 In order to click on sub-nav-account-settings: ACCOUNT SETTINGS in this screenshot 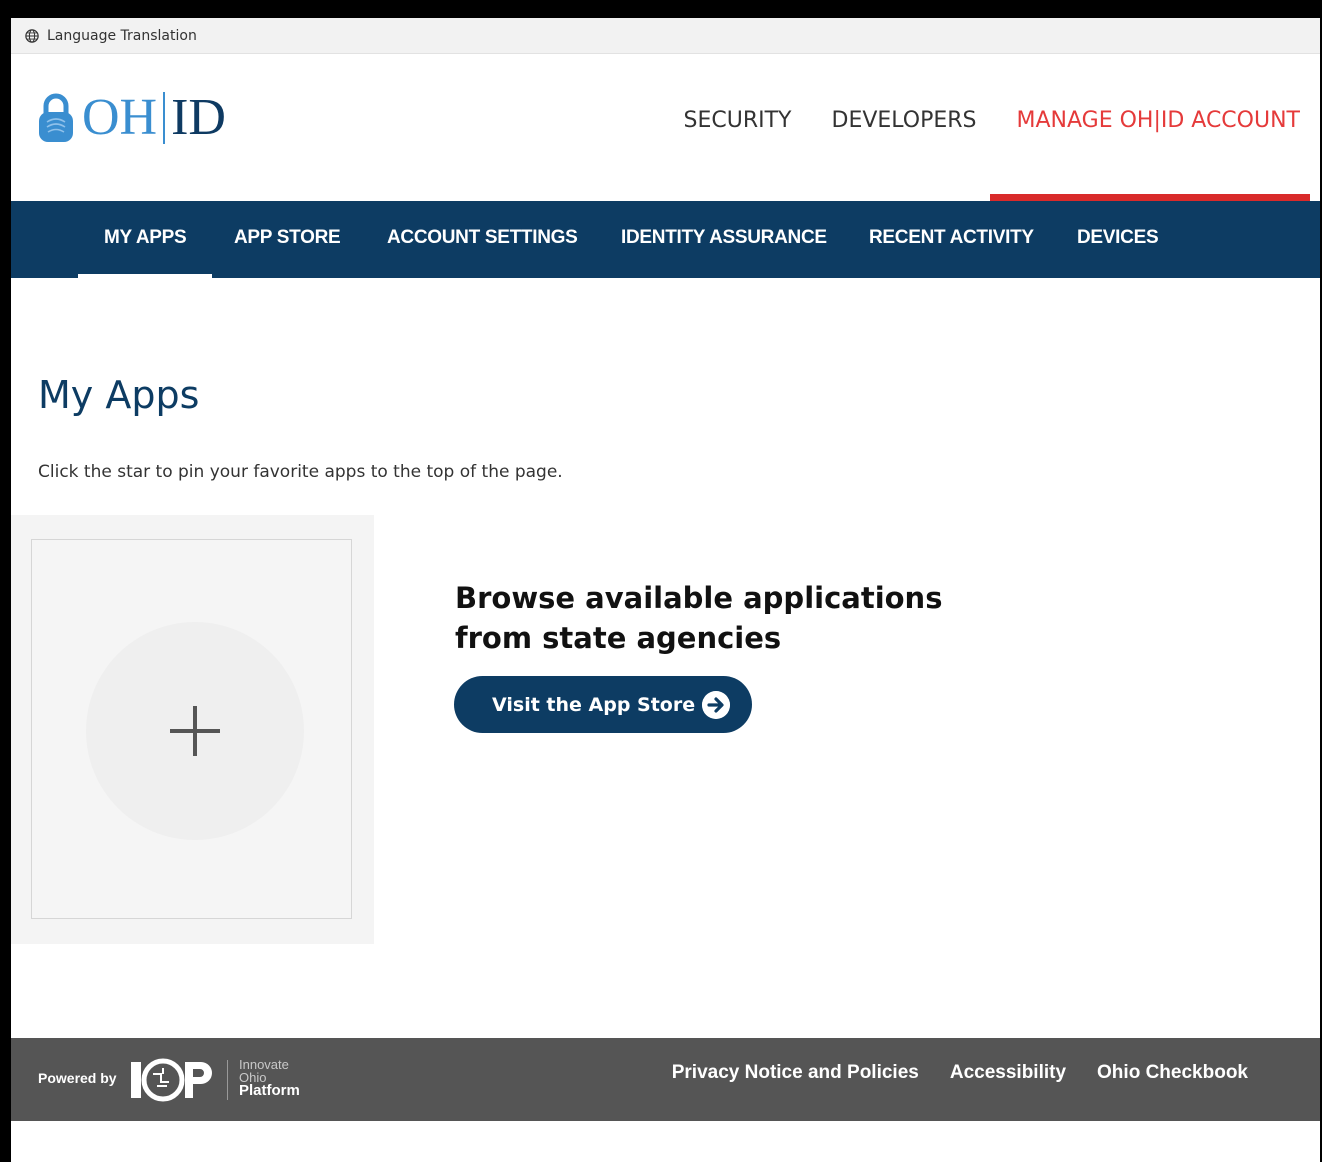, I will do `click(482, 239)`.